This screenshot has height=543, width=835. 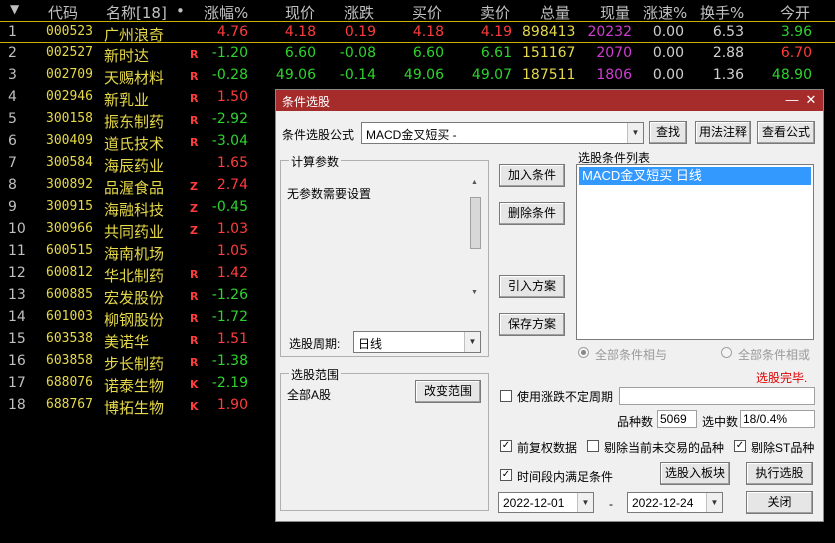 What do you see at coordinates (69, 272) in the screenshot?
I see `stock-code: 600812` at bounding box center [69, 272].